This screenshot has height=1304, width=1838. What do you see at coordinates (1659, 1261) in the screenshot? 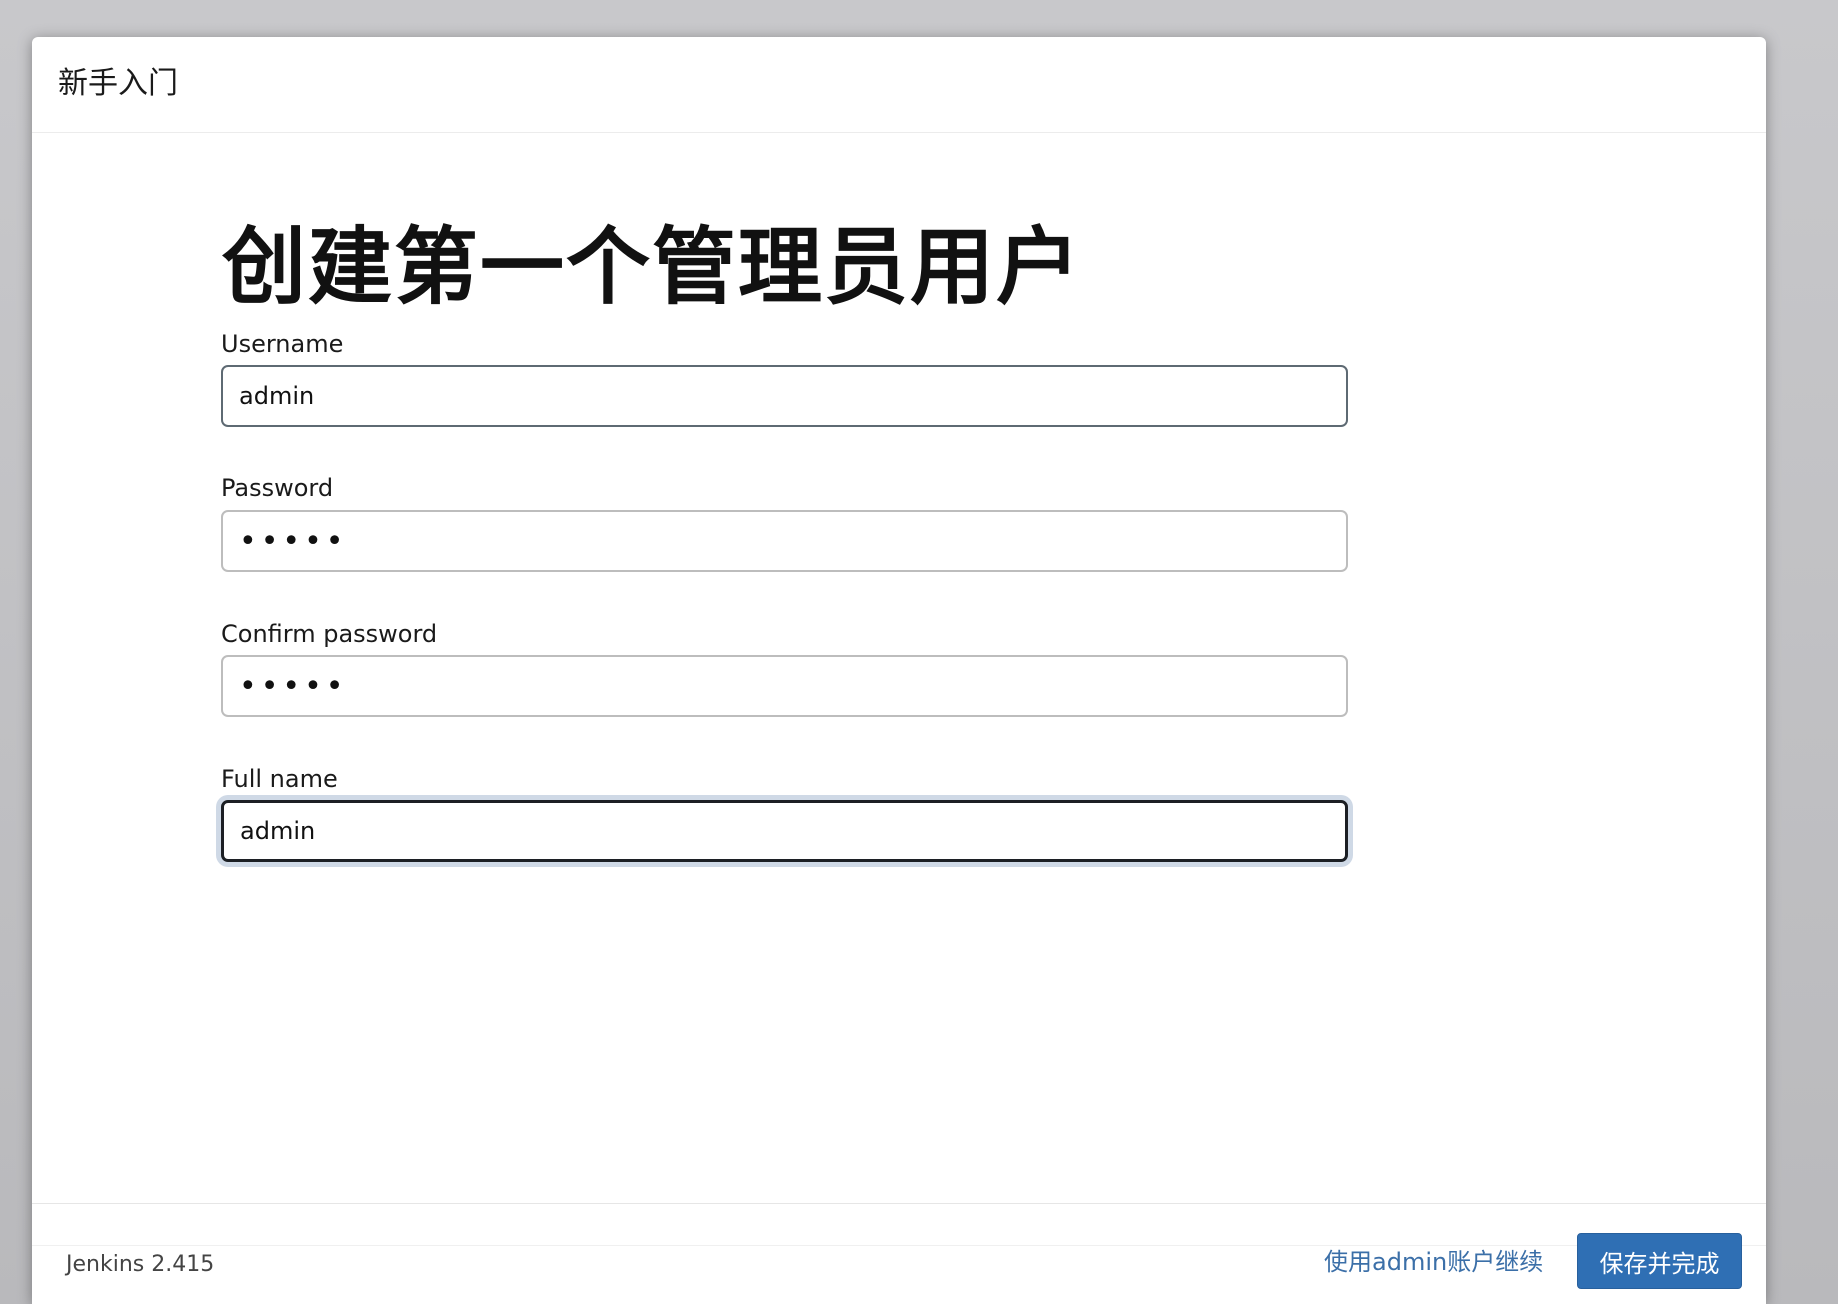
I see `save-and-finish-button: 保存并完成` at bounding box center [1659, 1261].